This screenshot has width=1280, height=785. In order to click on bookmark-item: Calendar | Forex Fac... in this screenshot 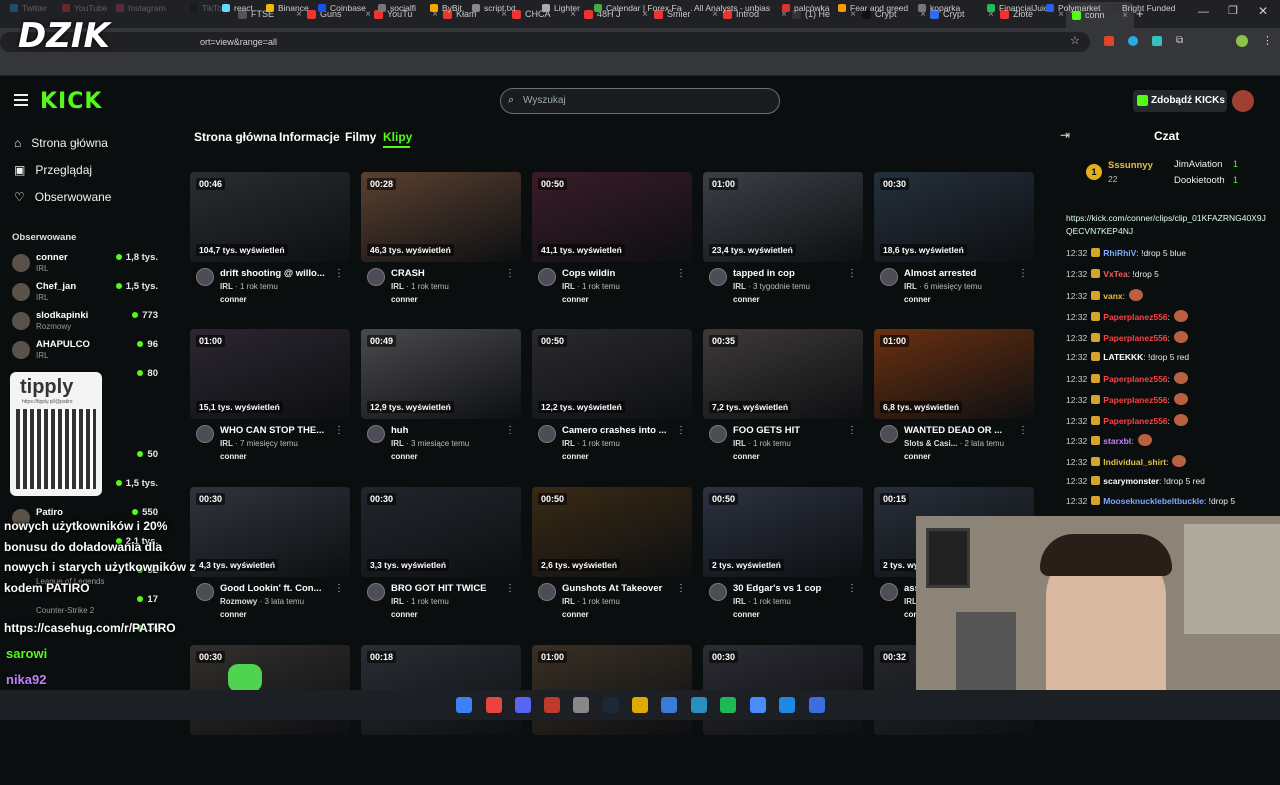, I will do `click(643, 8)`.